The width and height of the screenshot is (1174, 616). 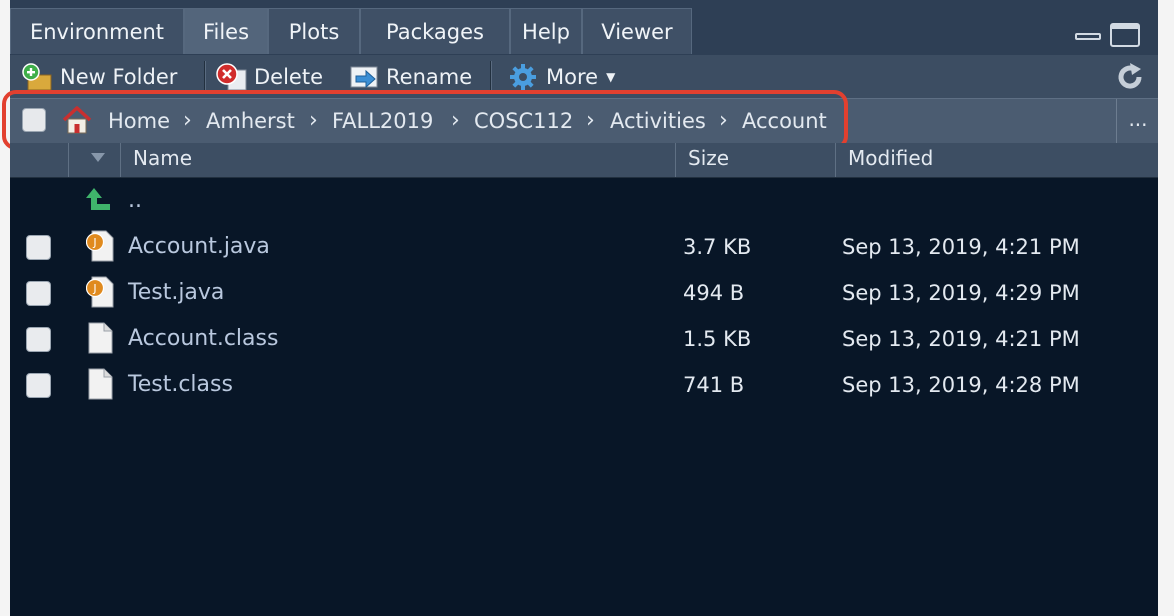 What do you see at coordinates (658, 121) in the screenshot?
I see `breadcrumb-activities: Activities` at bounding box center [658, 121].